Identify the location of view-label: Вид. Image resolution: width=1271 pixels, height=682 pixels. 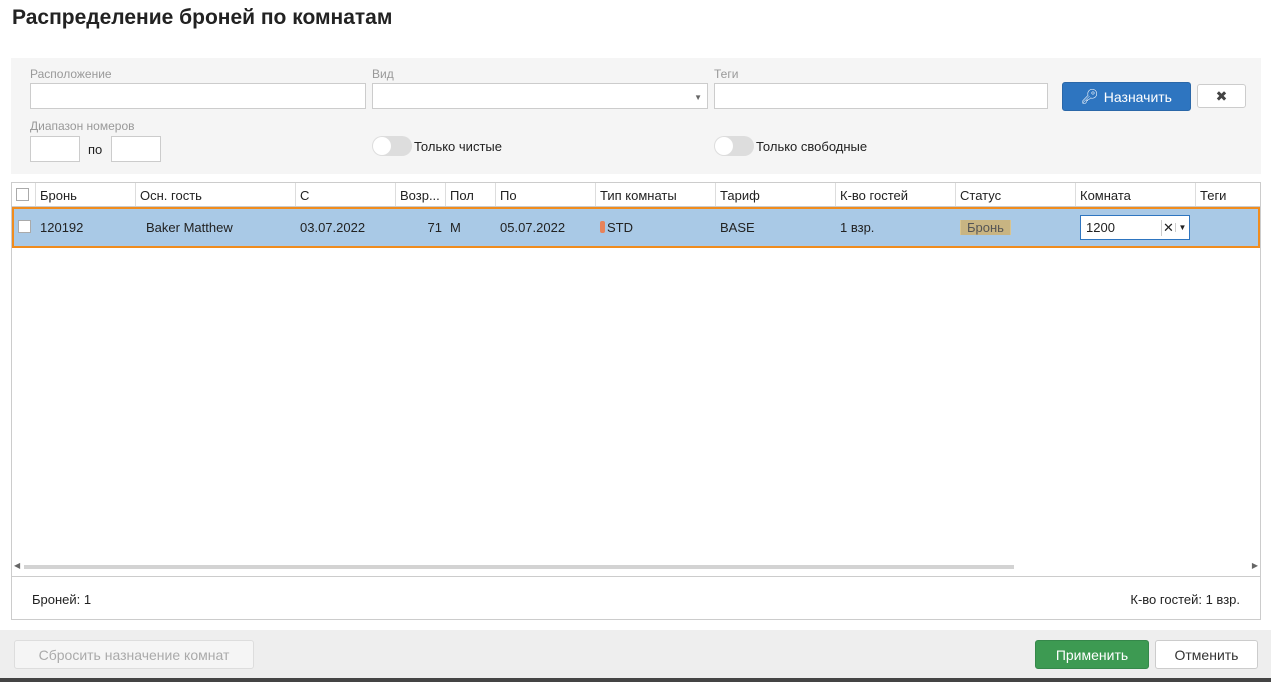
(383, 74).